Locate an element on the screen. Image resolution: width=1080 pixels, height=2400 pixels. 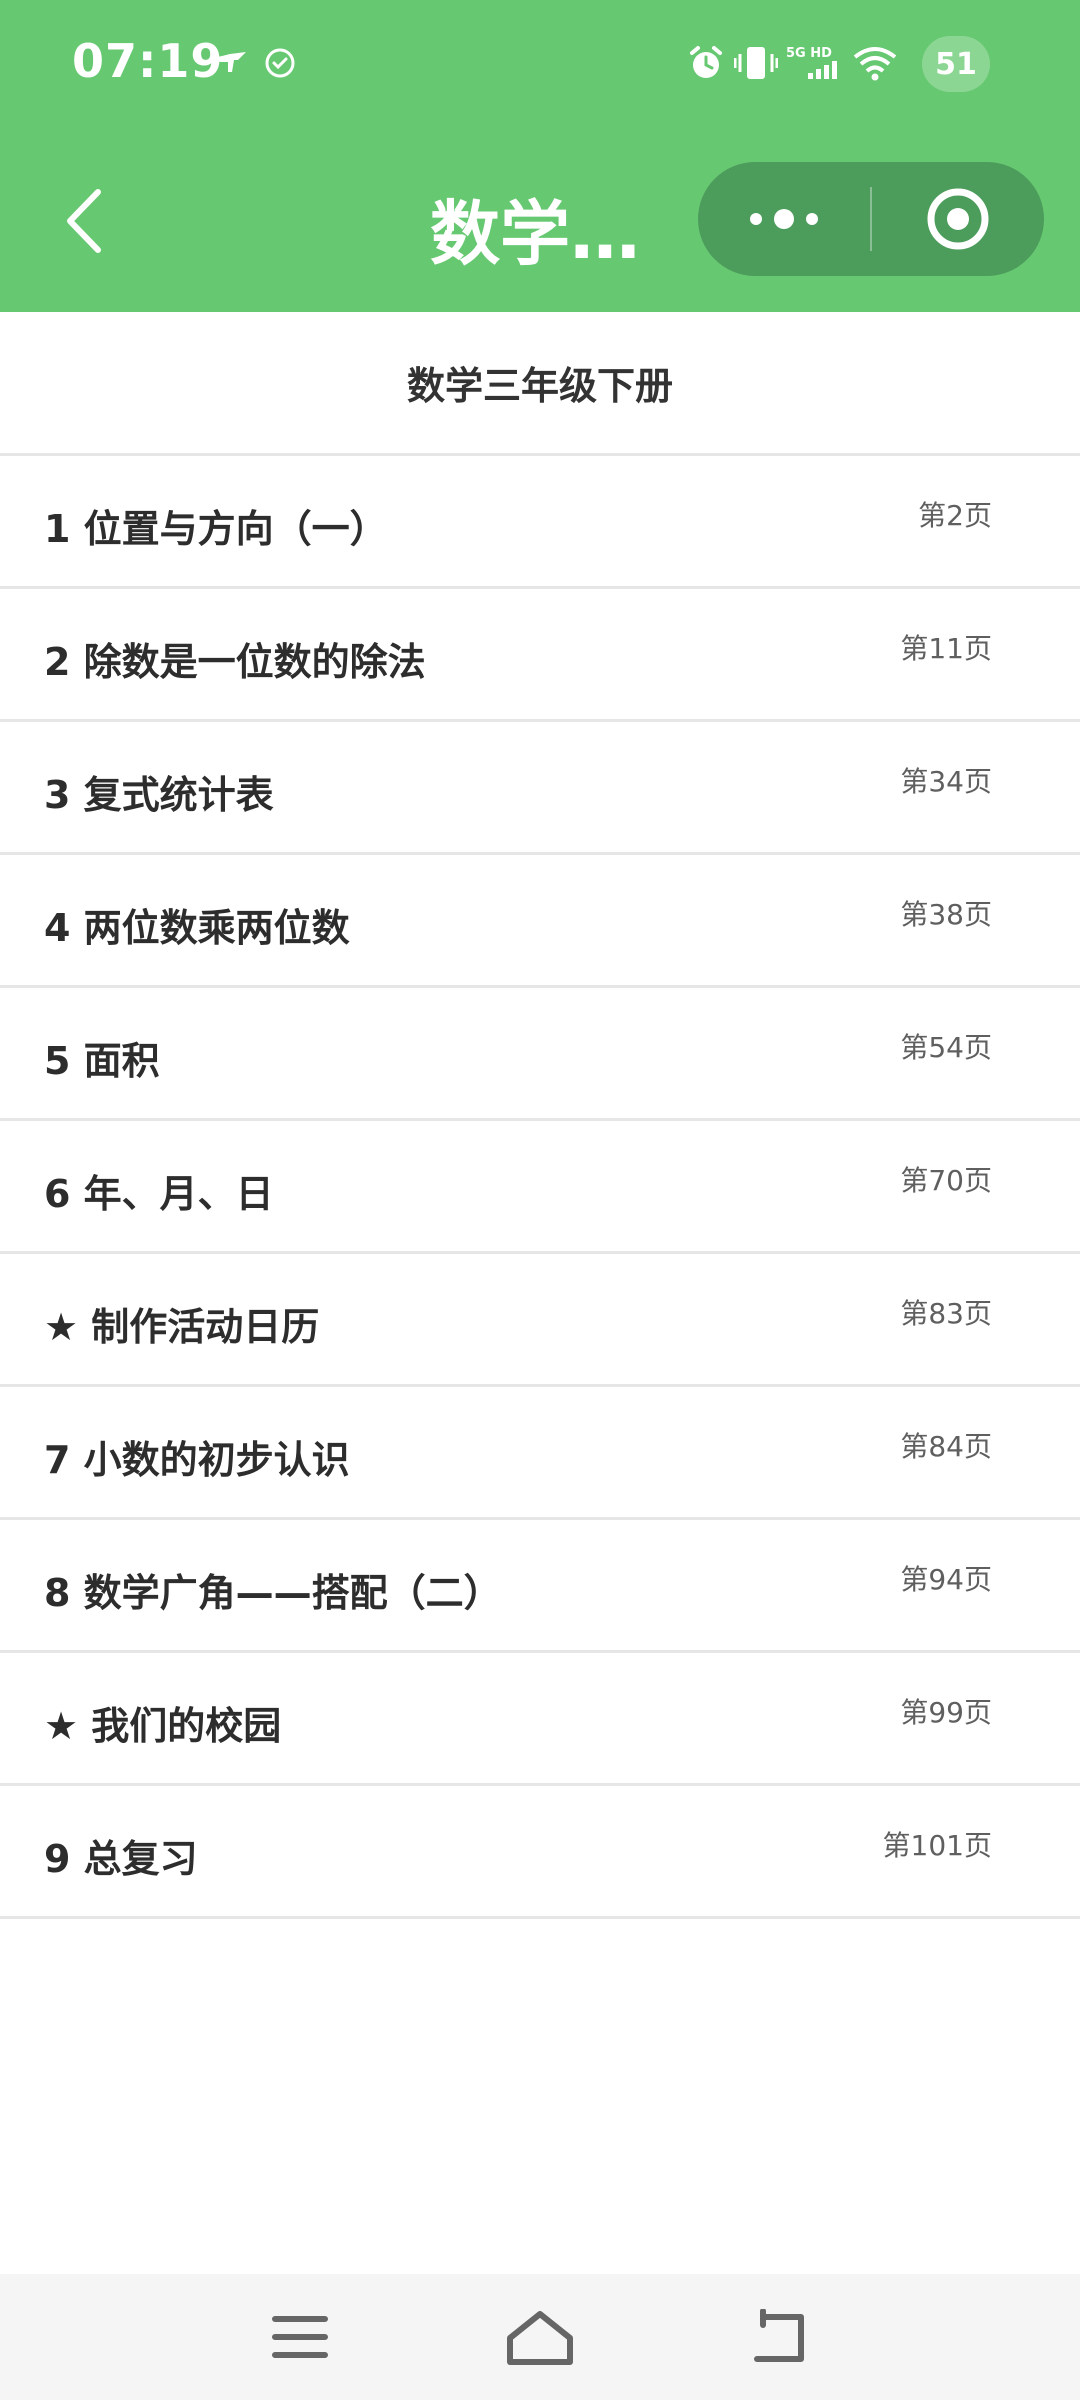
signal-icon: 5G HD is located at coordinates (813, 63).